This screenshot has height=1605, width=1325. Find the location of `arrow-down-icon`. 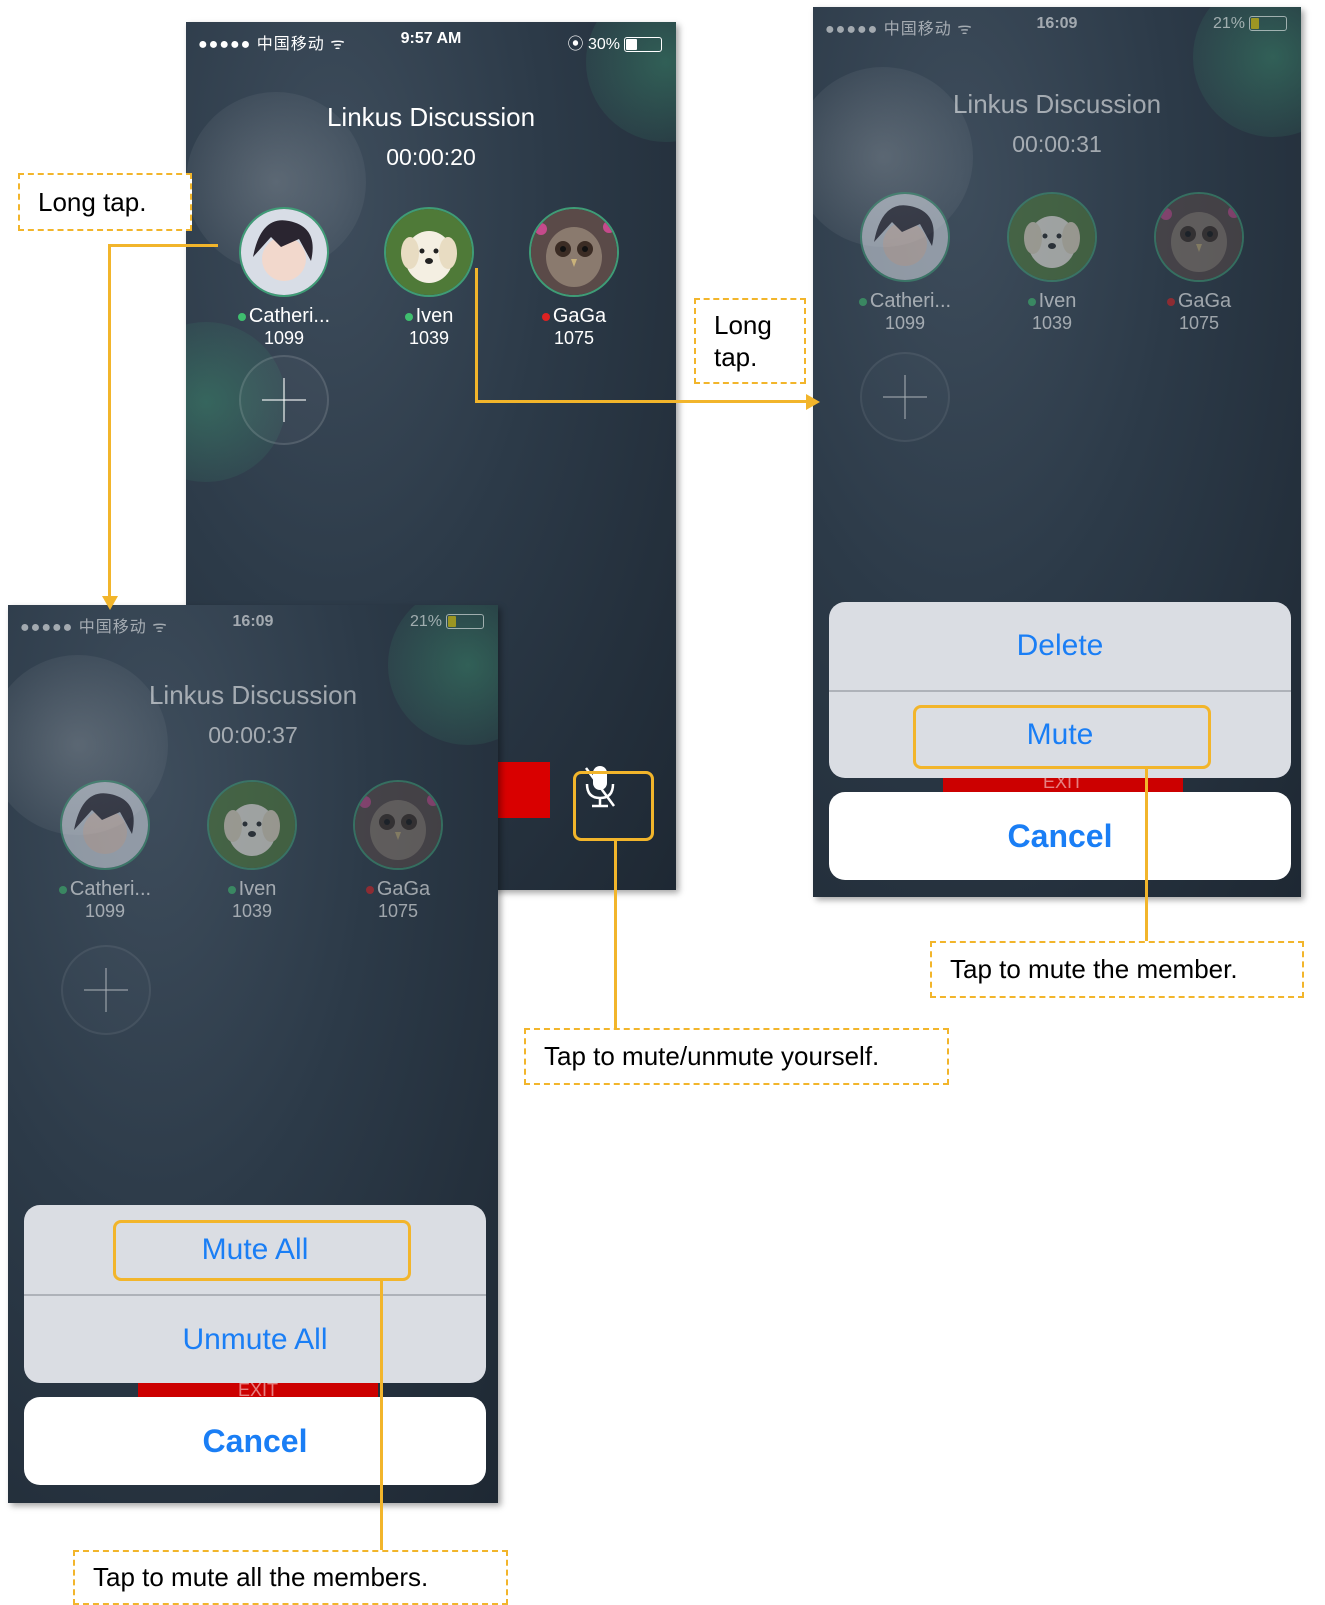

arrow-down-icon is located at coordinates (110, 603).